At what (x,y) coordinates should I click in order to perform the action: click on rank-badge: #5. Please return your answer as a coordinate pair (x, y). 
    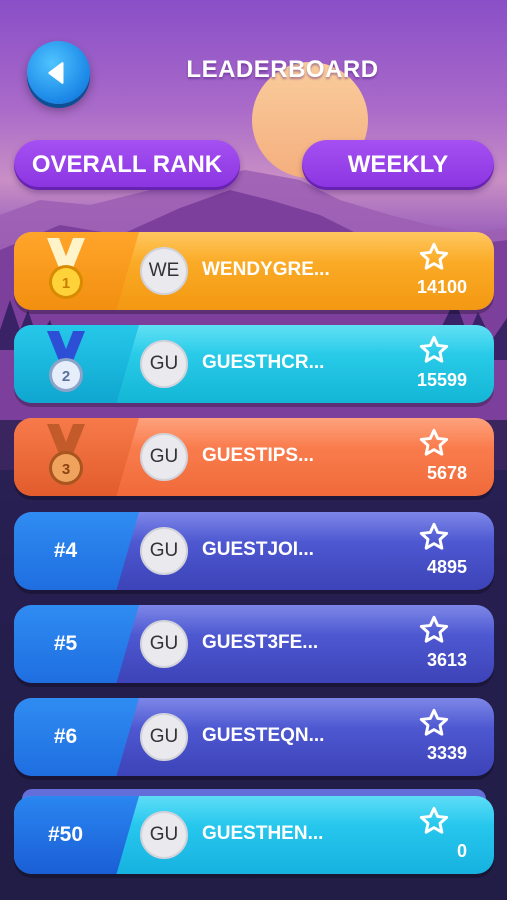
    Looking at the image, I should click on (76, 644).